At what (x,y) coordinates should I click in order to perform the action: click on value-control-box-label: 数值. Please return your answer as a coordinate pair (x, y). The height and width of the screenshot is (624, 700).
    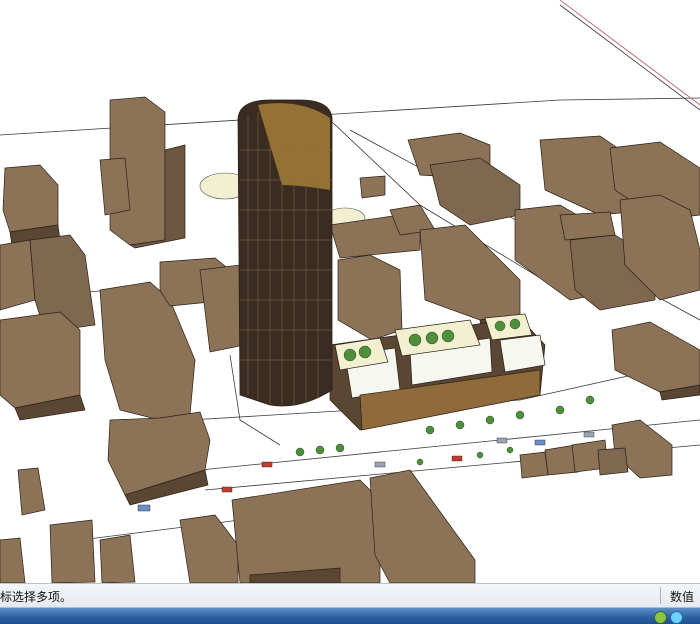
    Looking at the image, I should click on (682, 596).